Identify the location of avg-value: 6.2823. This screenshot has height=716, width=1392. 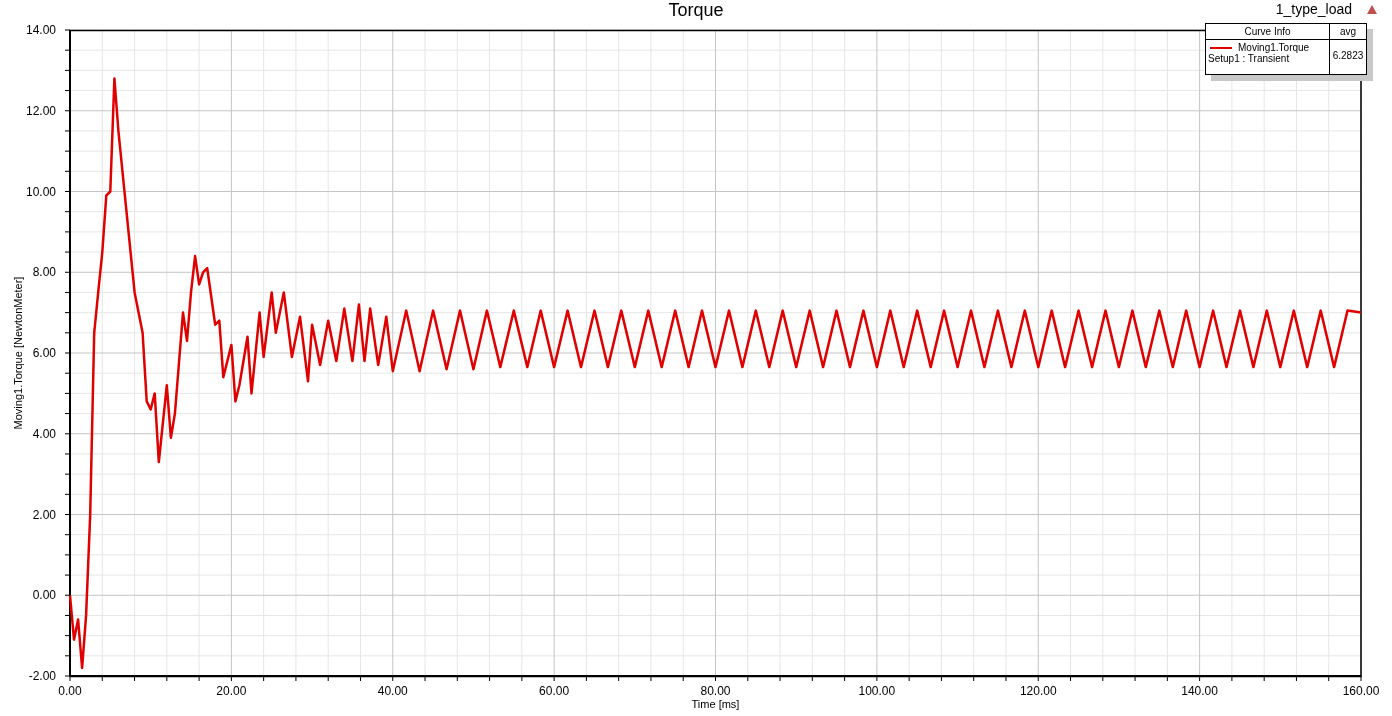
(1348, 55).